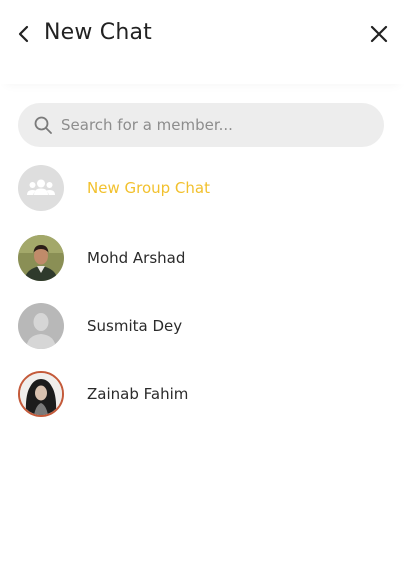 This screenshot has width=405, height=573. I want to click on close-button, so click(379, 34).